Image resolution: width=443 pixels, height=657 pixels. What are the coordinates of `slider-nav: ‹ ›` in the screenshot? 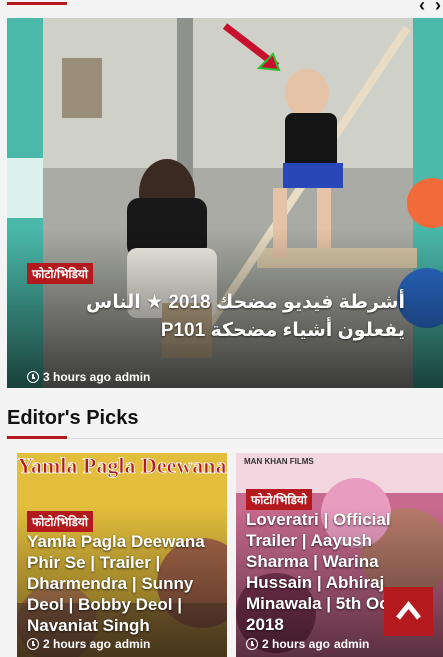 It's located at (430, 7).